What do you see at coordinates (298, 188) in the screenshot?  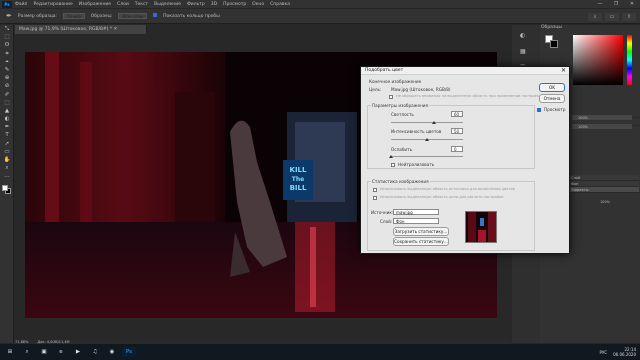 I see `sign-bill: BILL` at bounding box center [298, 188].